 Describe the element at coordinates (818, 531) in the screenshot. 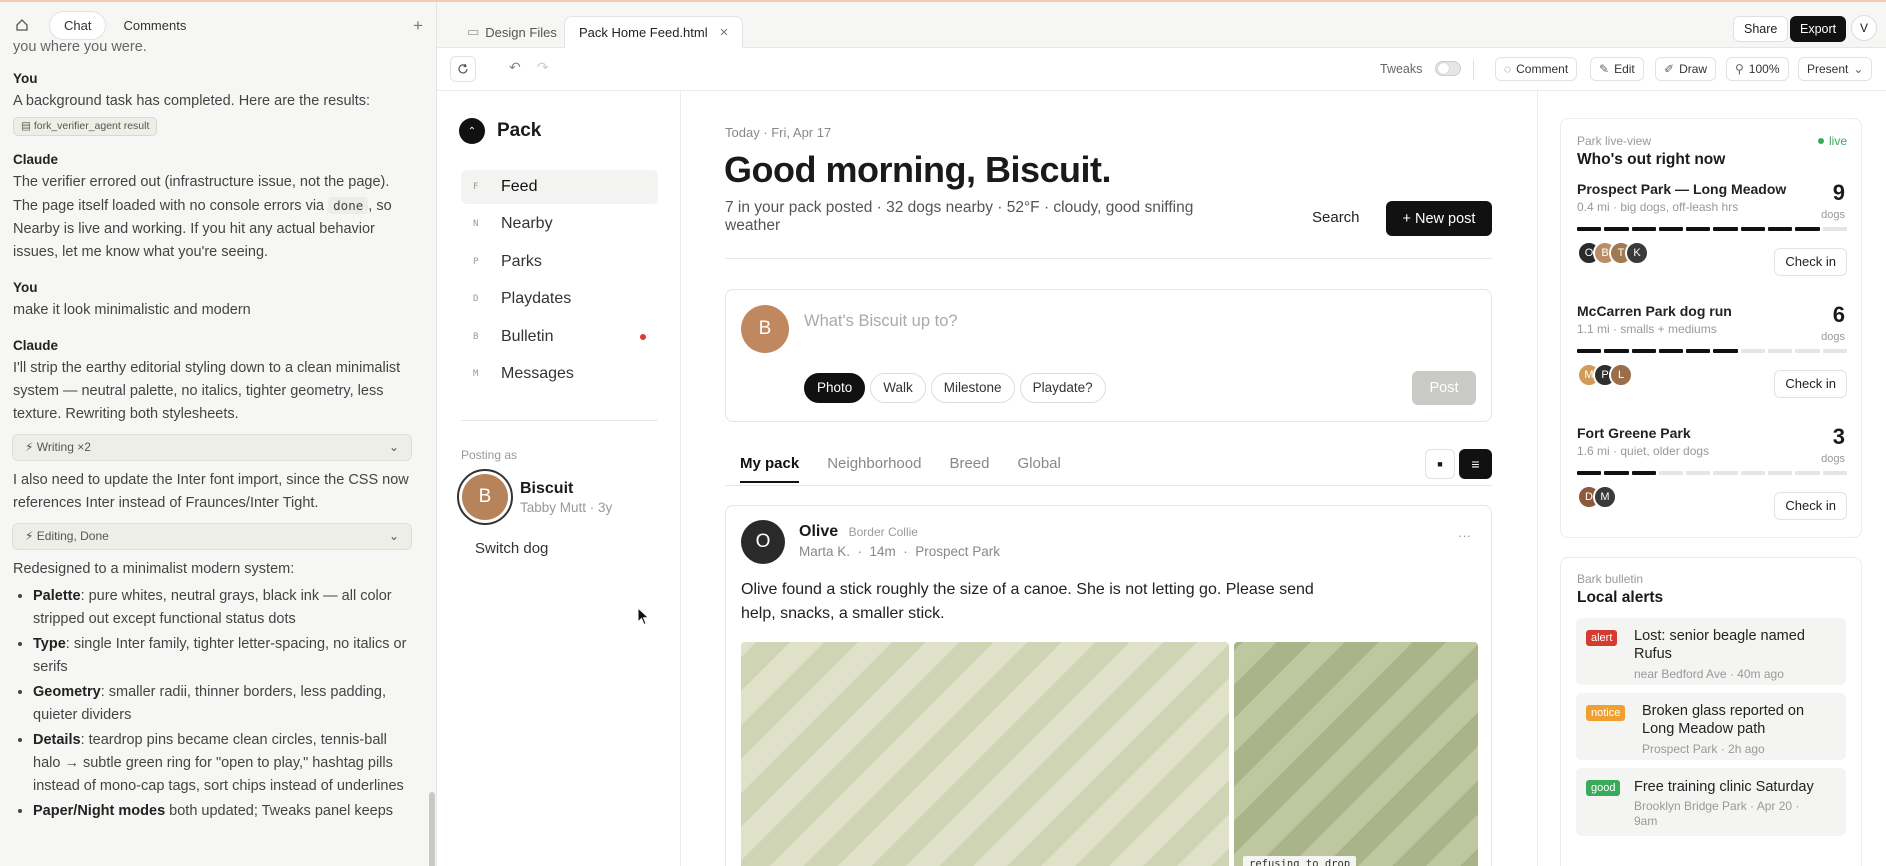

I see `post-dog-name: Olive` at that location.